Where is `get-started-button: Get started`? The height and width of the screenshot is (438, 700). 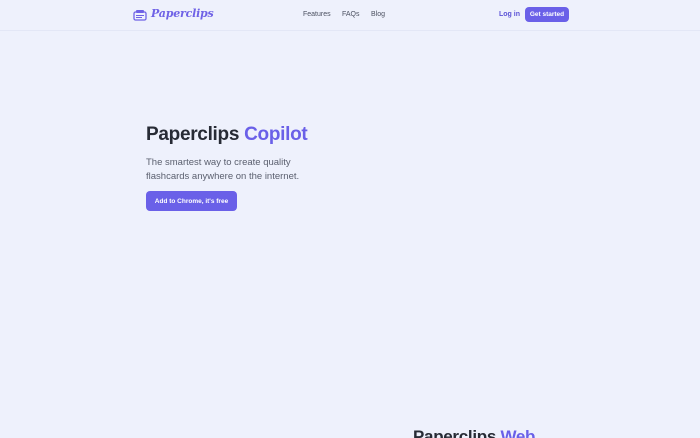 get-started-button: Get started is located at coordinates (547, 14).